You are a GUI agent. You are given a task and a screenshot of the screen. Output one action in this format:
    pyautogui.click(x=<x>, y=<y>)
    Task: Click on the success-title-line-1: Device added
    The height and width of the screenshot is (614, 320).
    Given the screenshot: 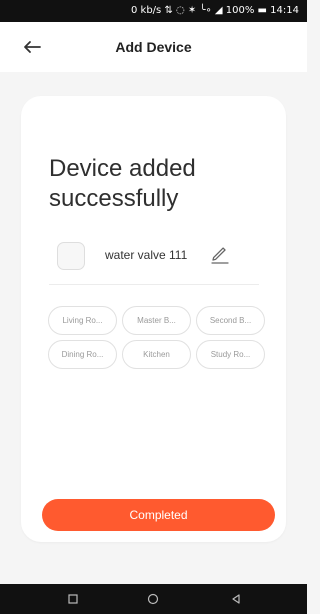 What is the action you would take?
    pyautogui.click(x=122, y=168)
    